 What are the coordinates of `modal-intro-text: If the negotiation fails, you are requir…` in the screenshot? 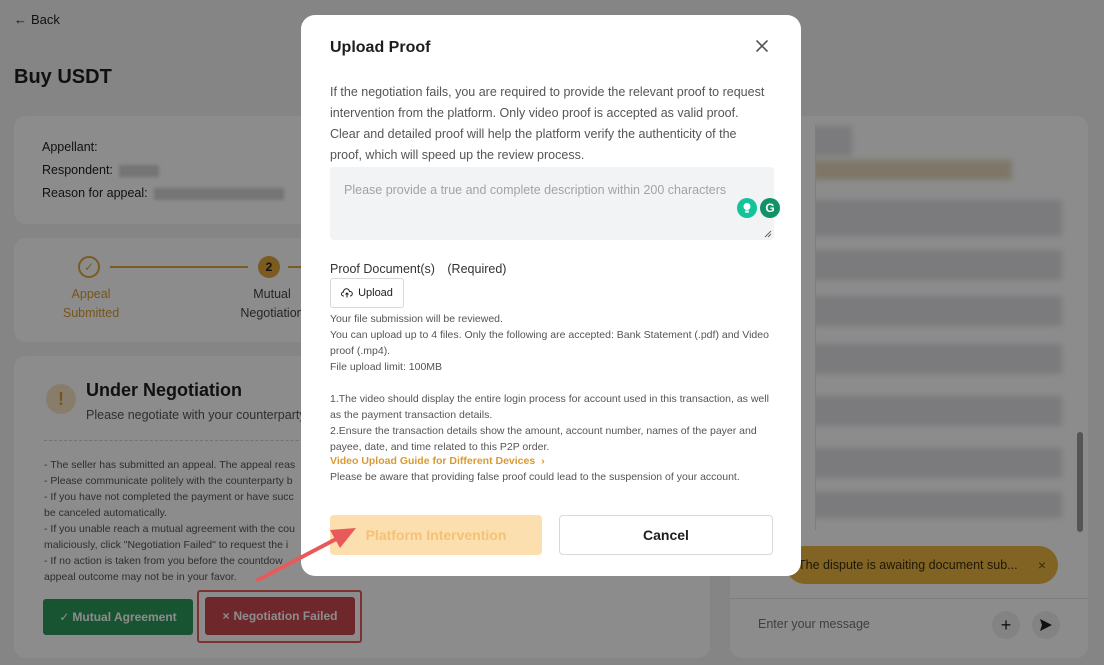 It's located at (547, 123).